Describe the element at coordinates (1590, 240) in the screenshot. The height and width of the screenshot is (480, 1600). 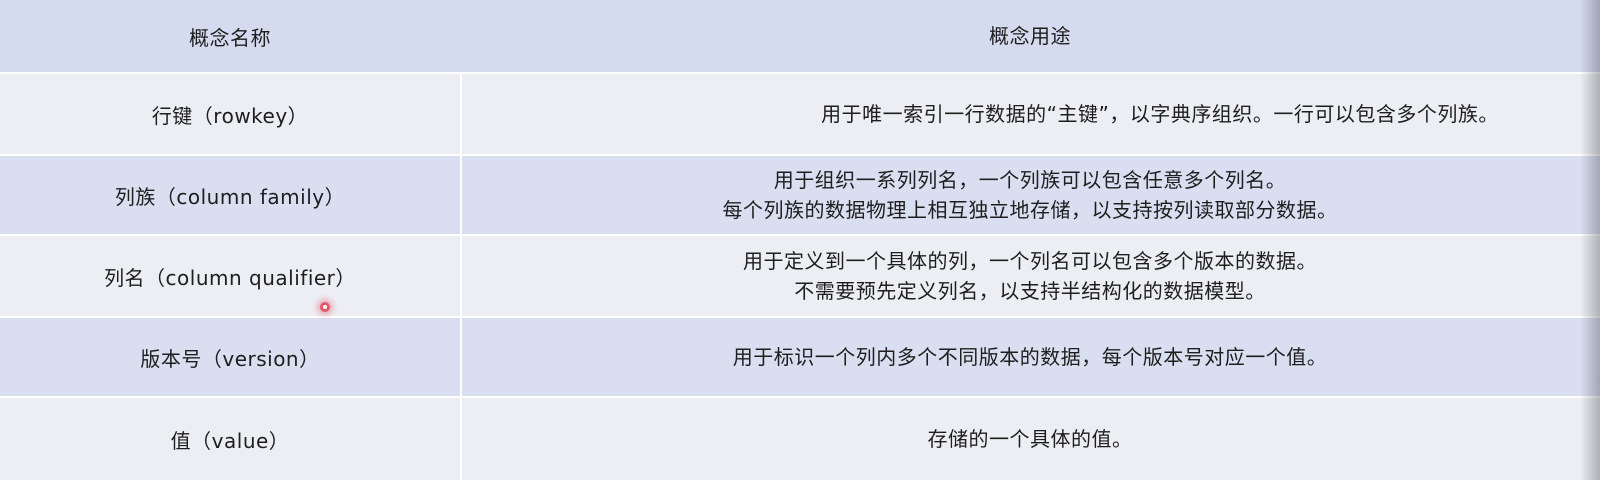
I see `window-edge-shadow` at that location.